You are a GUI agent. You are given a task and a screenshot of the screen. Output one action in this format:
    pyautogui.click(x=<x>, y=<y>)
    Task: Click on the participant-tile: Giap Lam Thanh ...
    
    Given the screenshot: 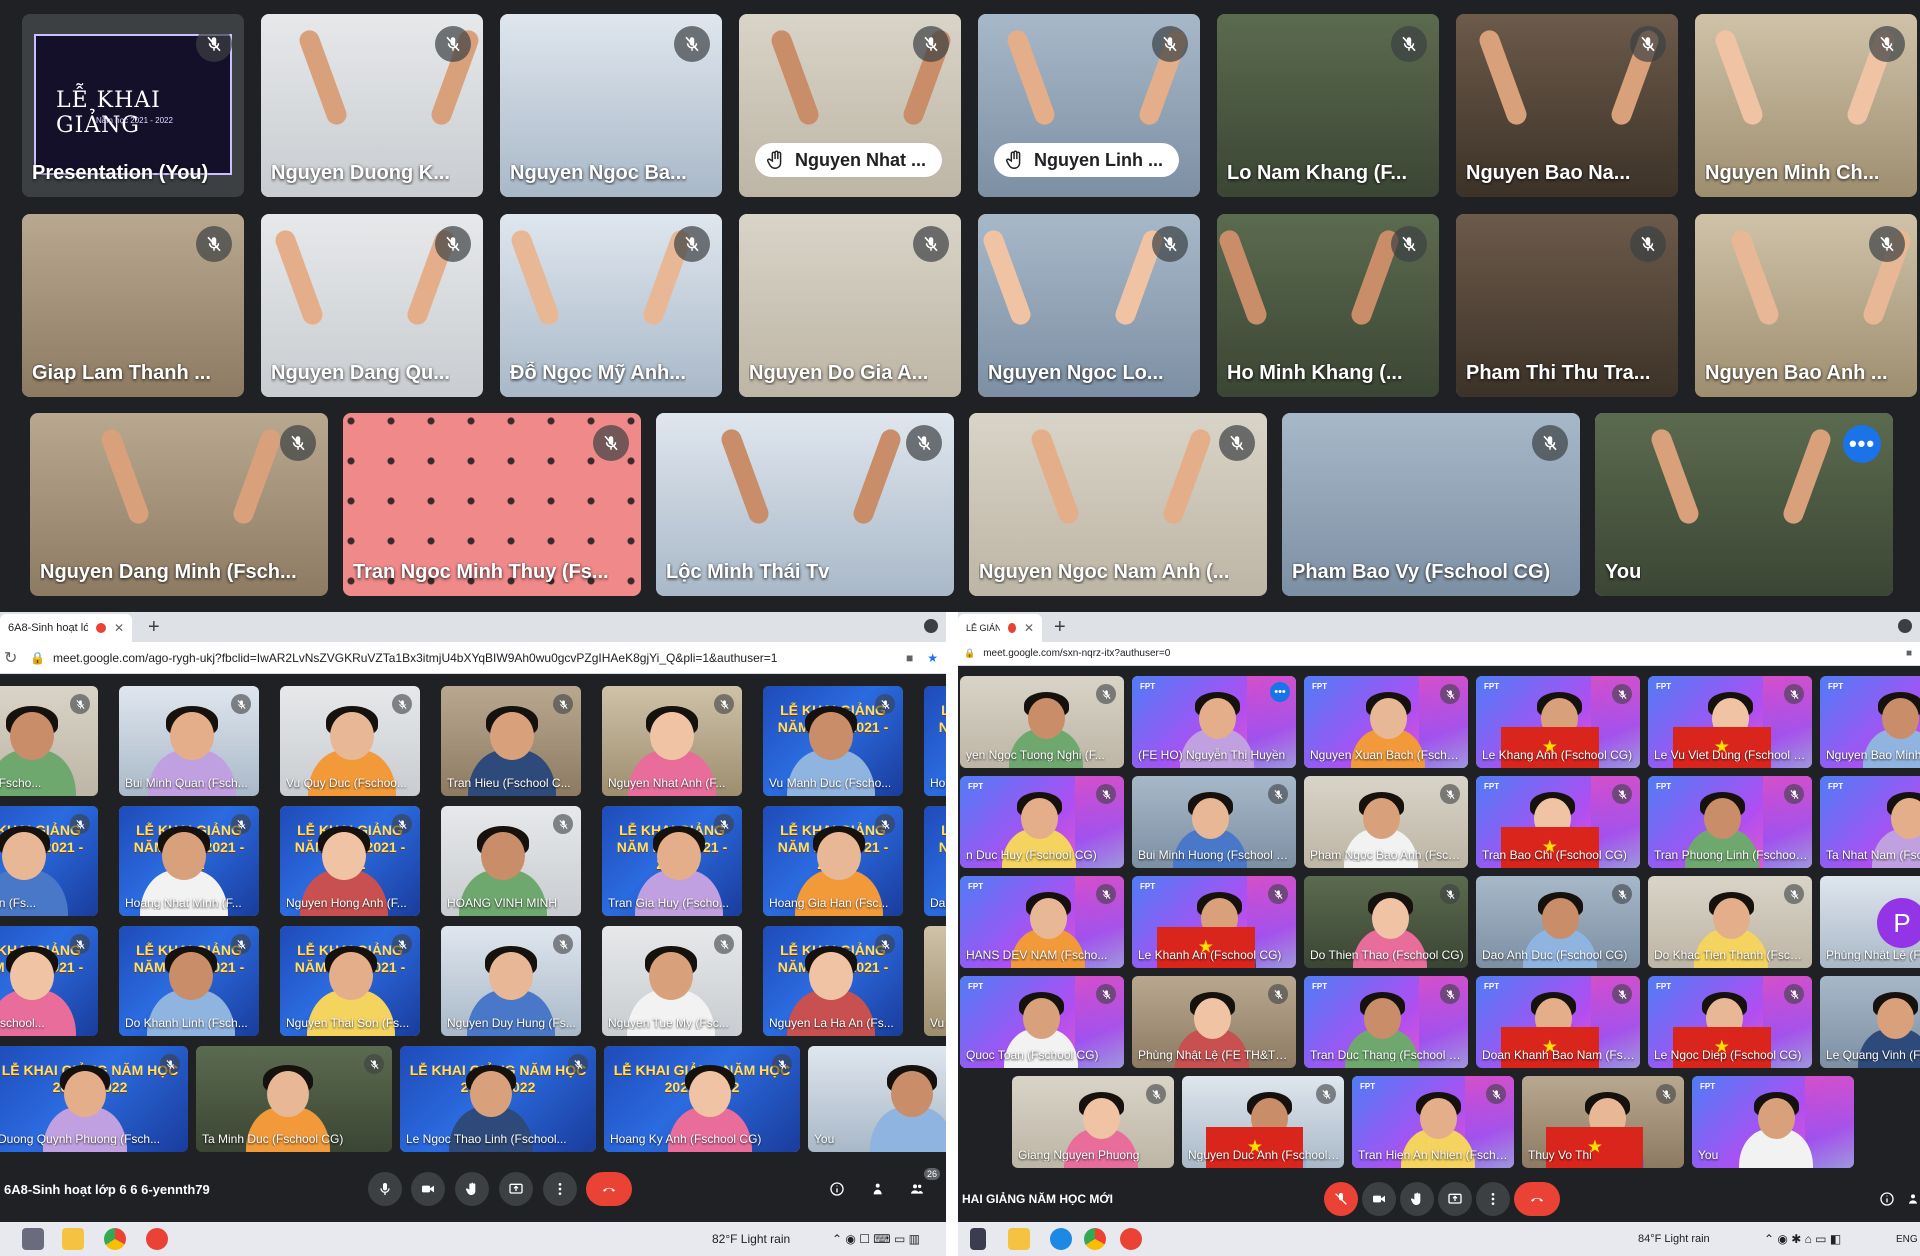 What is the action you would take?
    pyautogui.click(x=133, y=305)
    